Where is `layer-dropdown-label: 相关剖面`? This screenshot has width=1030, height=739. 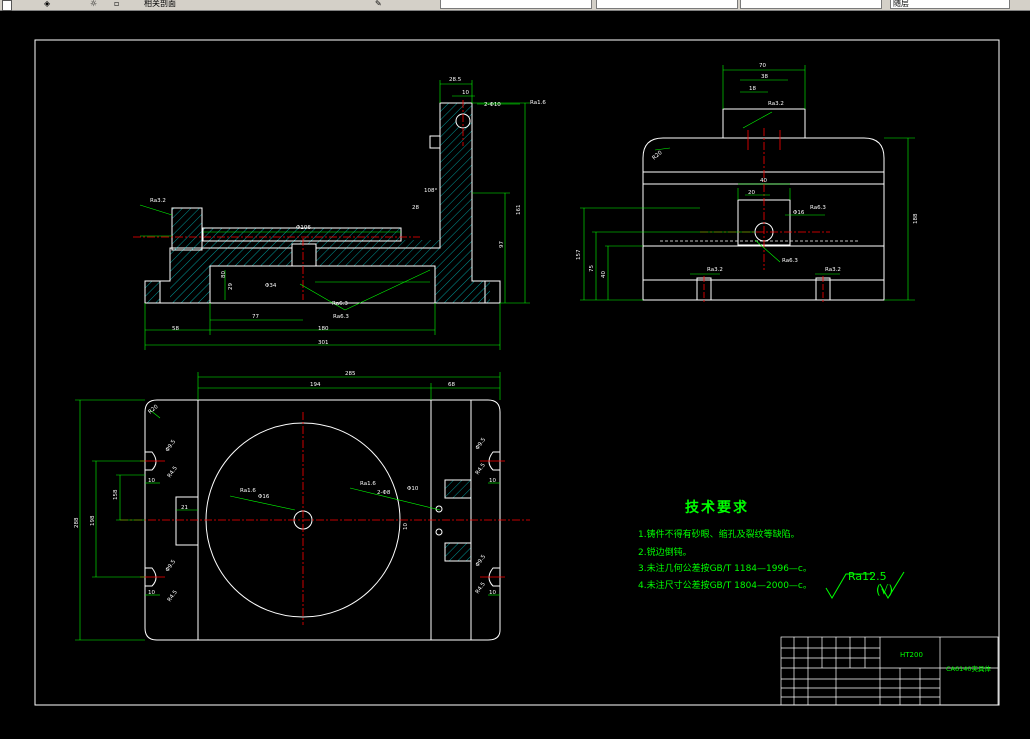
layer-dropdown-label: 相关剖面 is located at coordinates (160, 4).